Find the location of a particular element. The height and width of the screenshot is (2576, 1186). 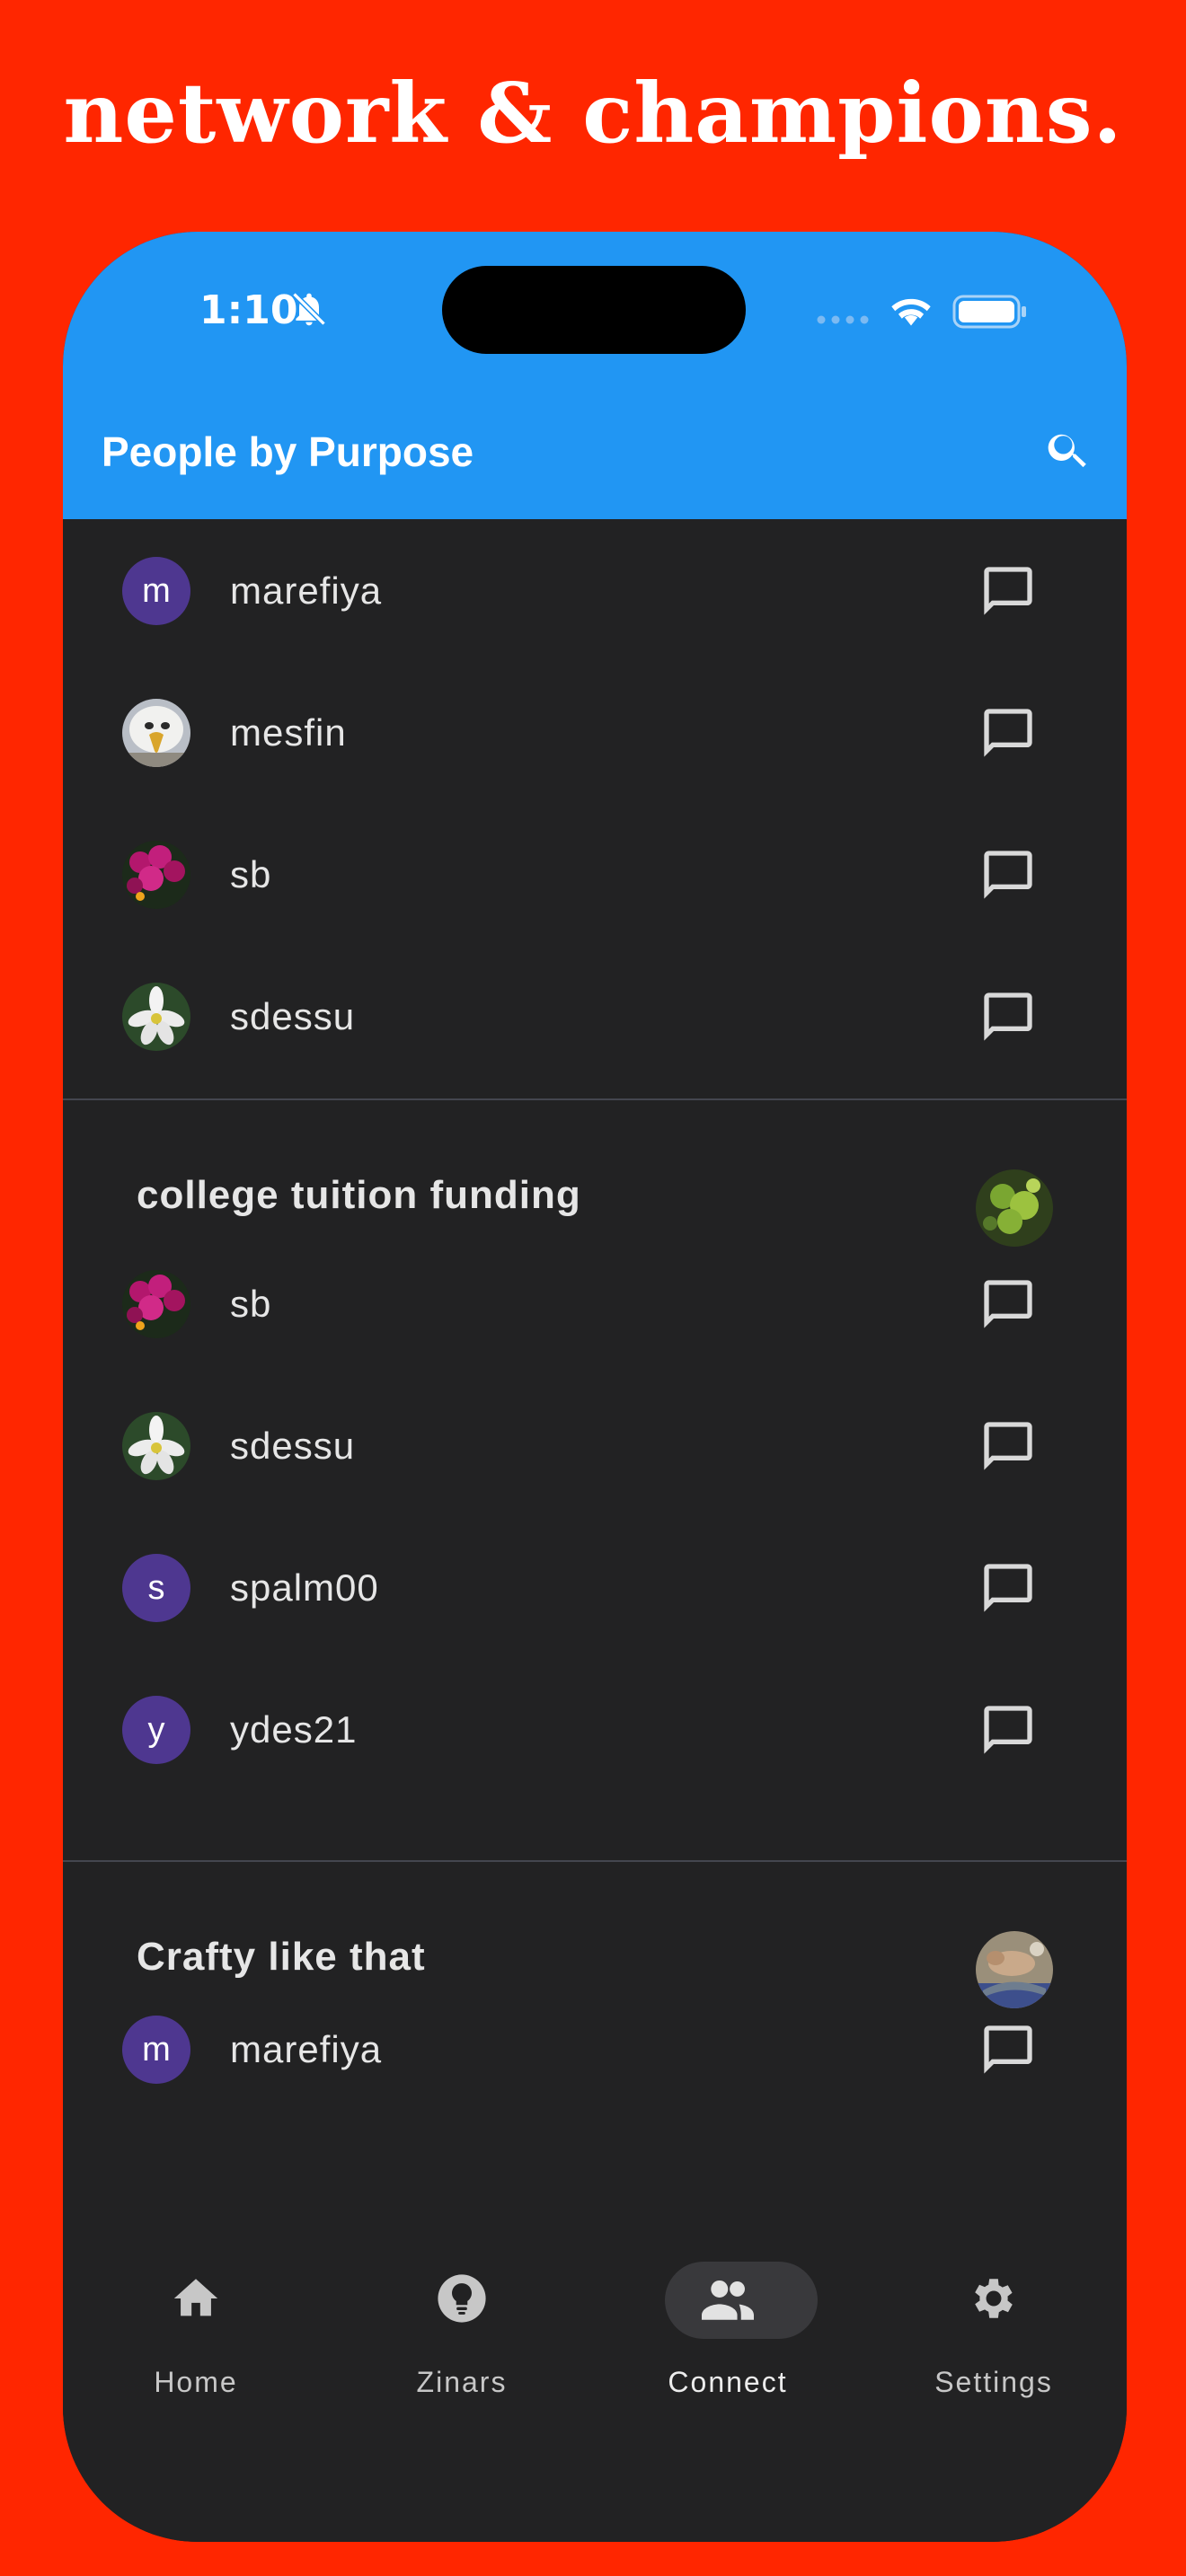

status-time: 1:10 is located at coordinates (248, 310).